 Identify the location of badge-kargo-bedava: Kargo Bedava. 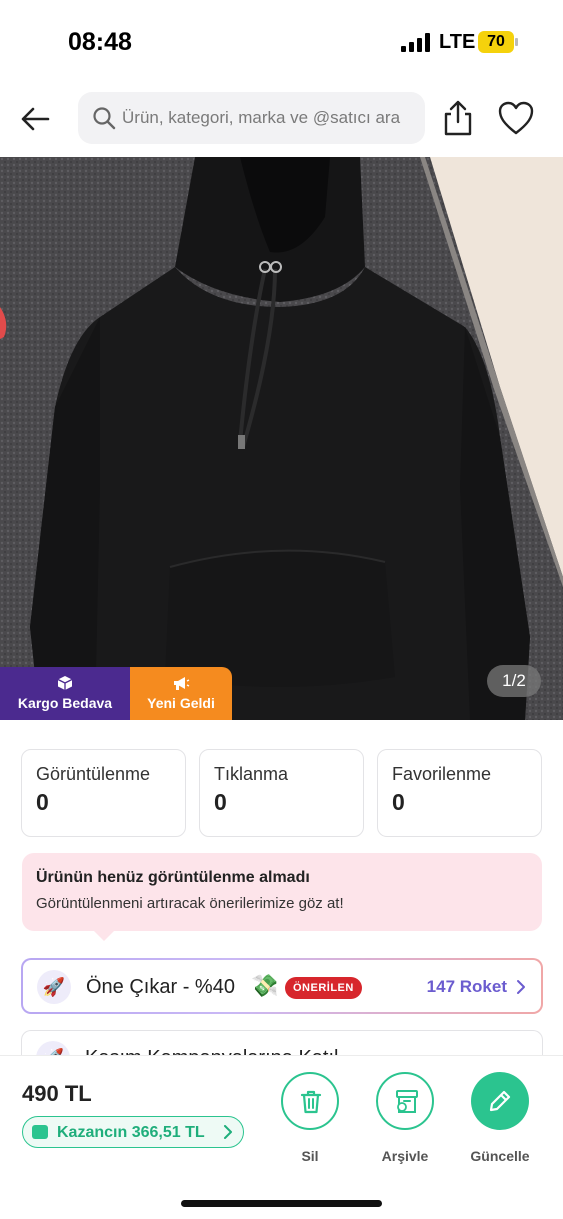
(65, 693).